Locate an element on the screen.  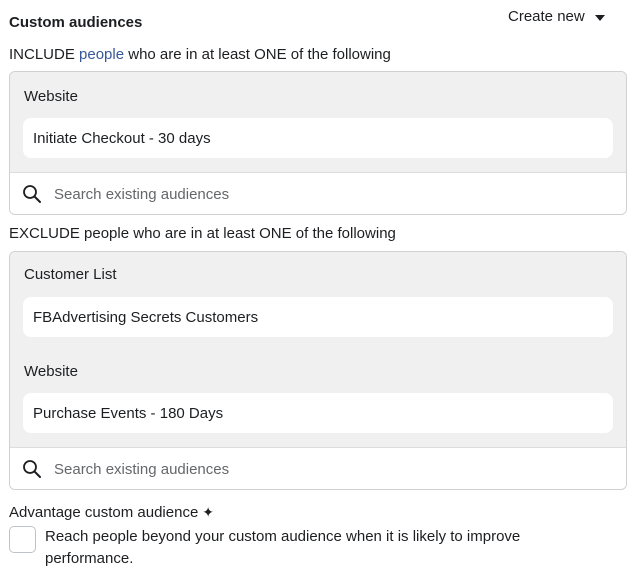
audience-chip: FBAdvertising Secrets Customers is located at coordinates (318, 317).